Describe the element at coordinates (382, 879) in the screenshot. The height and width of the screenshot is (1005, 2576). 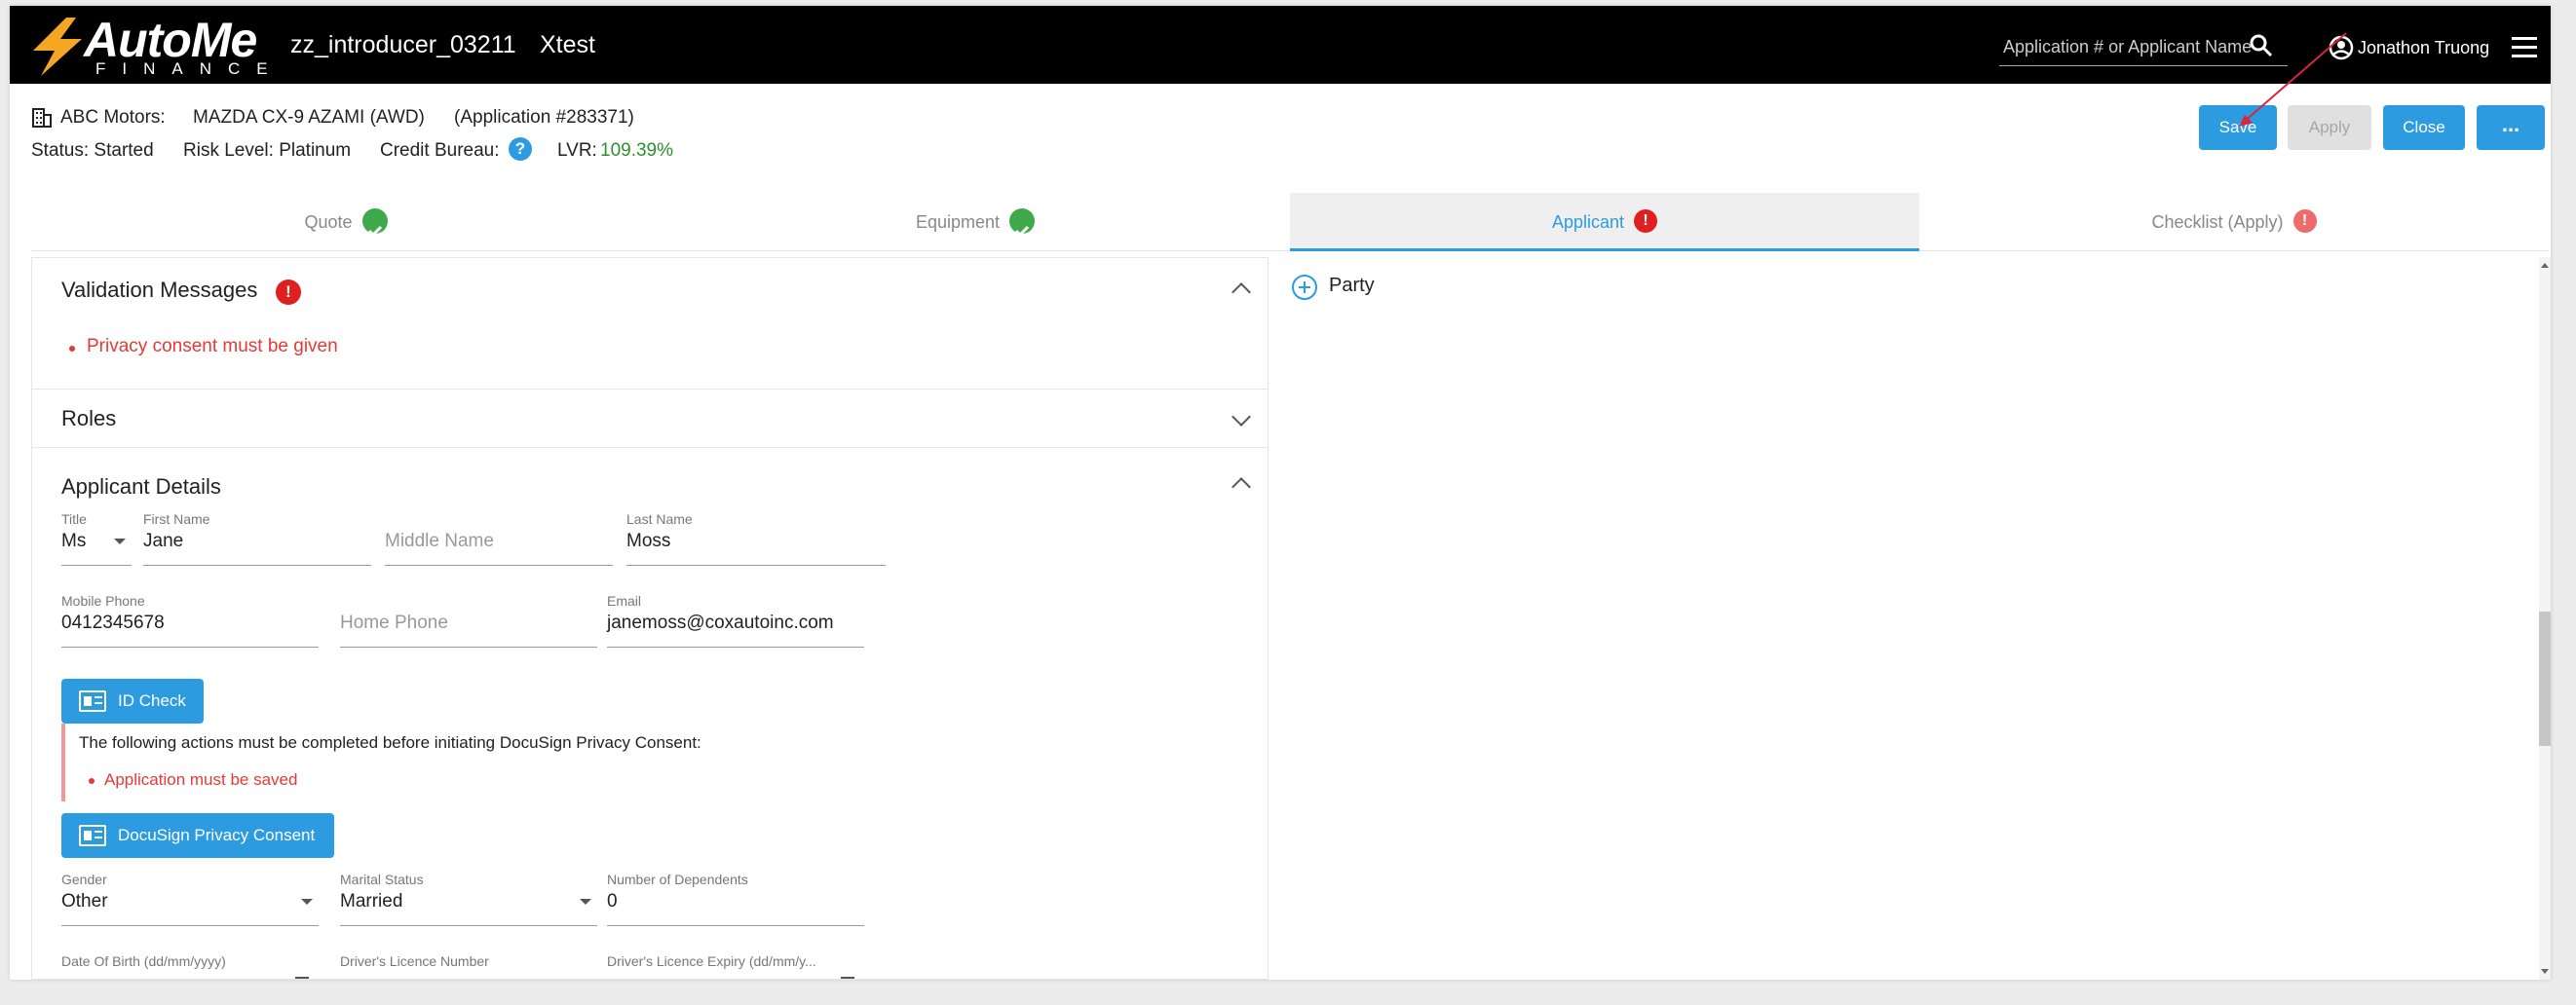
I see `field-label: Marital Status` at that location.